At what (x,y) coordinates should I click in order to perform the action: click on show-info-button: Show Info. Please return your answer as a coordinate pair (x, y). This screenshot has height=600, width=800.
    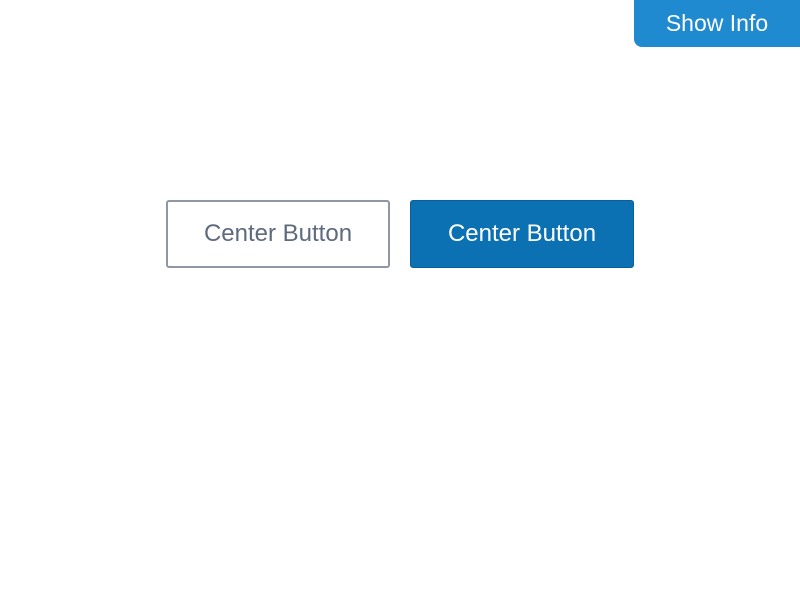
    Looking at the image, I should click on (717, 23).